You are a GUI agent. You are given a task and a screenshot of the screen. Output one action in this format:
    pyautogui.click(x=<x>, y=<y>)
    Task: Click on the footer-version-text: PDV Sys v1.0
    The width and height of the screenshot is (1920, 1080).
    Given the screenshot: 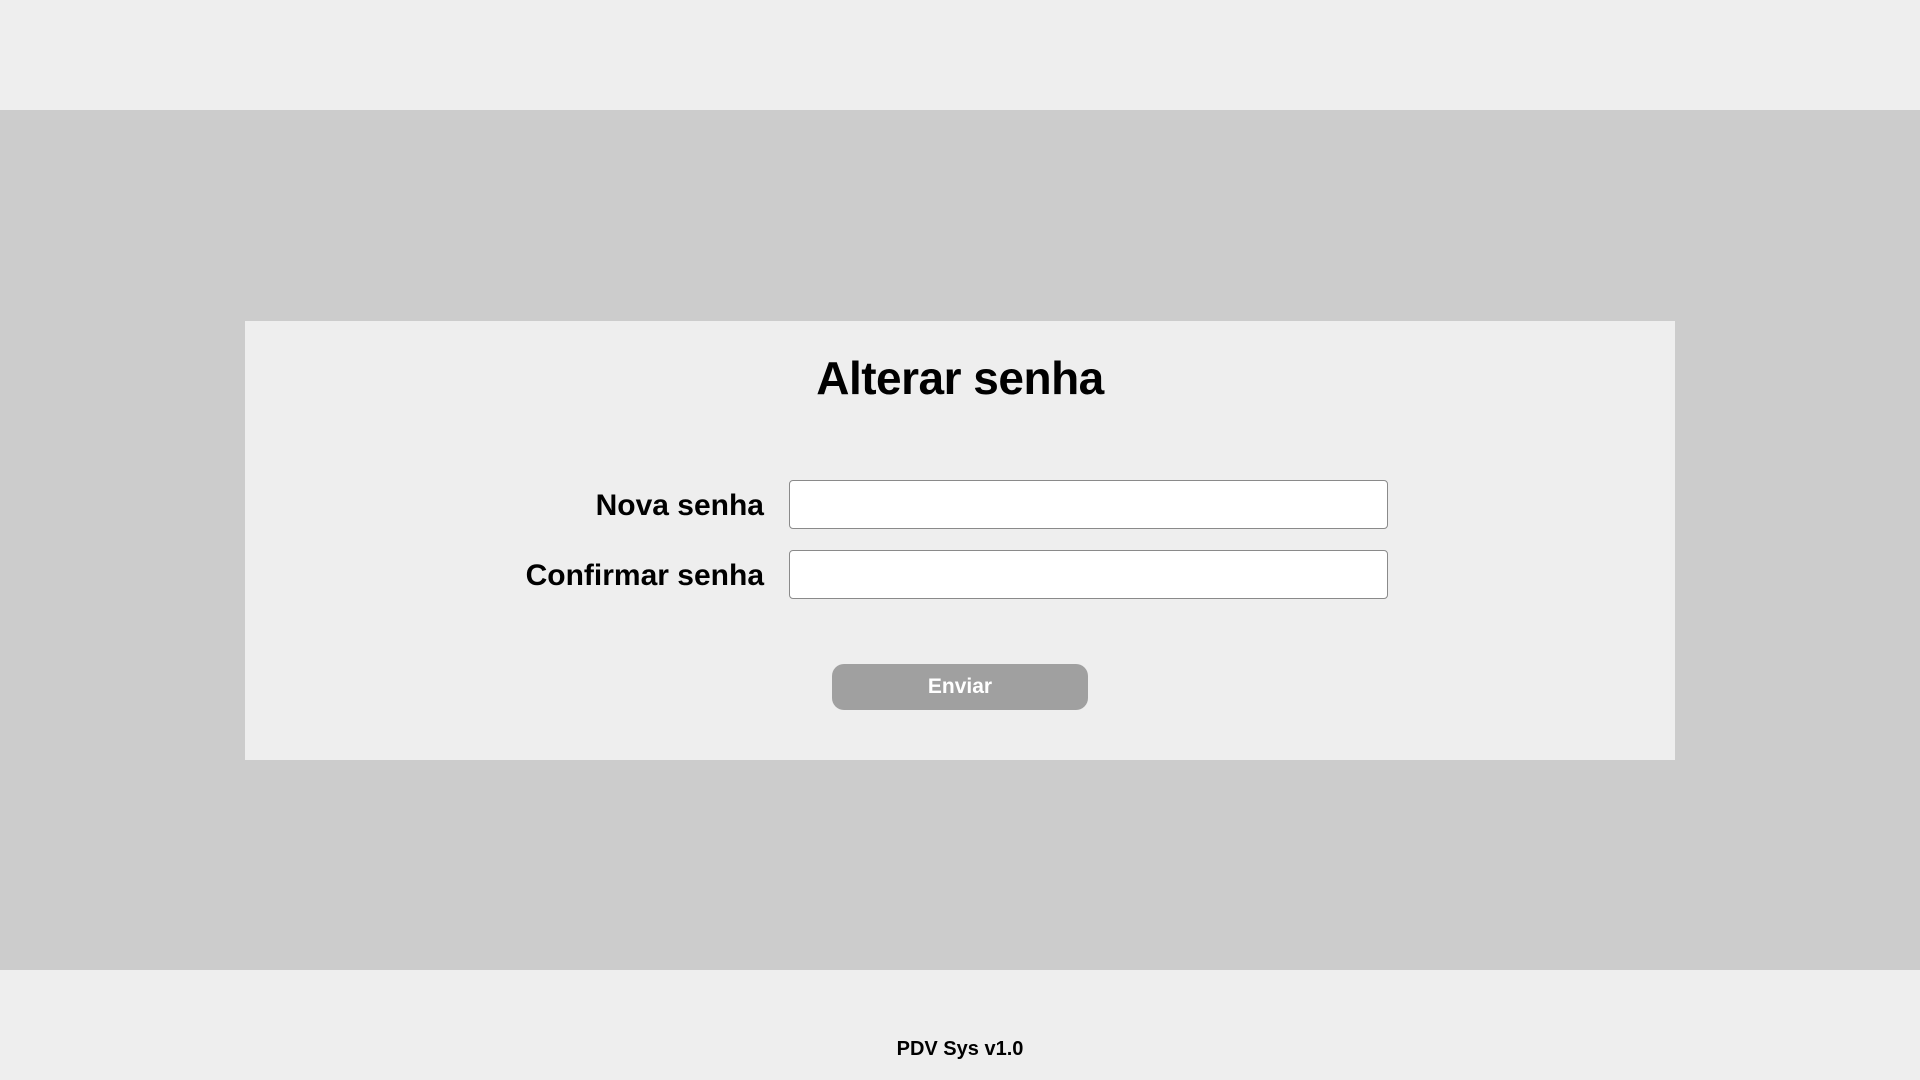 What is the action you would take?
    pyautogui.click(x=960, y=1049)
    